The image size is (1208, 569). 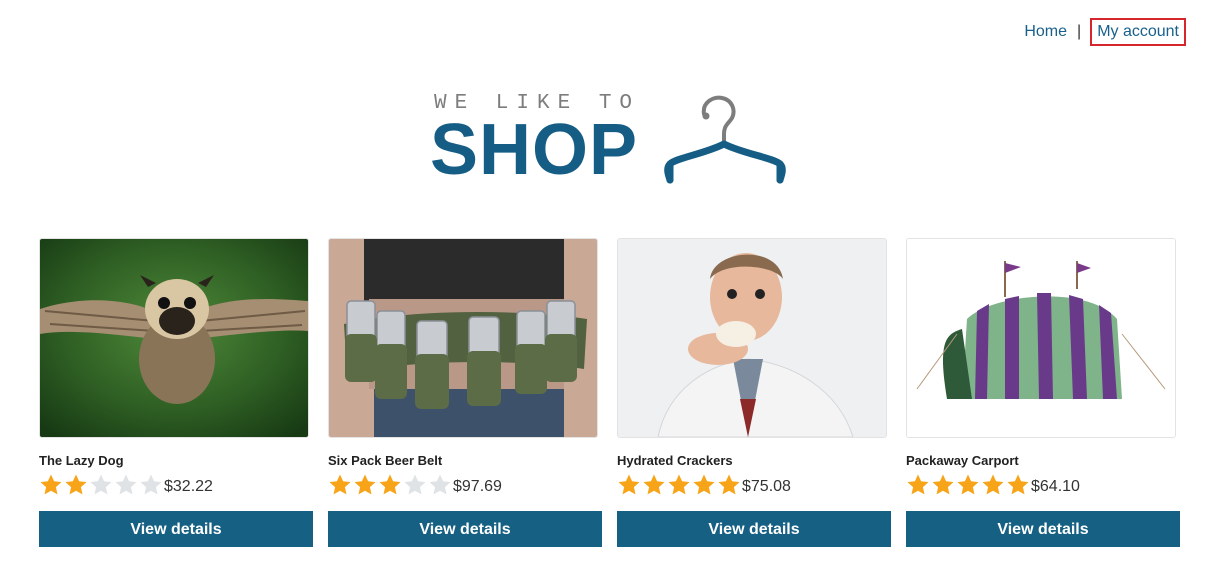 What do you see at coordinates (465, 461) in the screenshot?
I see `product-name: Six Pack Beer Belt` at bounding box center [465, 461].